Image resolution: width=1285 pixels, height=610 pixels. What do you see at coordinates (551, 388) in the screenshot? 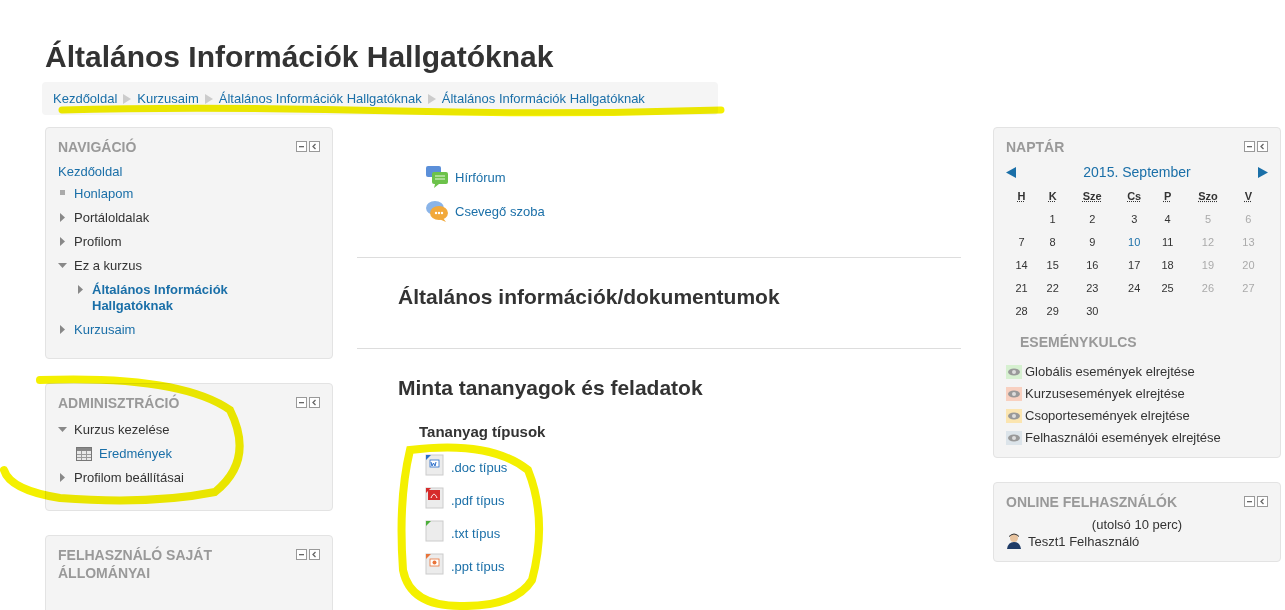
I see `section-heading: Minta tananyagok és feladatok` at bounding box center [551, 388].